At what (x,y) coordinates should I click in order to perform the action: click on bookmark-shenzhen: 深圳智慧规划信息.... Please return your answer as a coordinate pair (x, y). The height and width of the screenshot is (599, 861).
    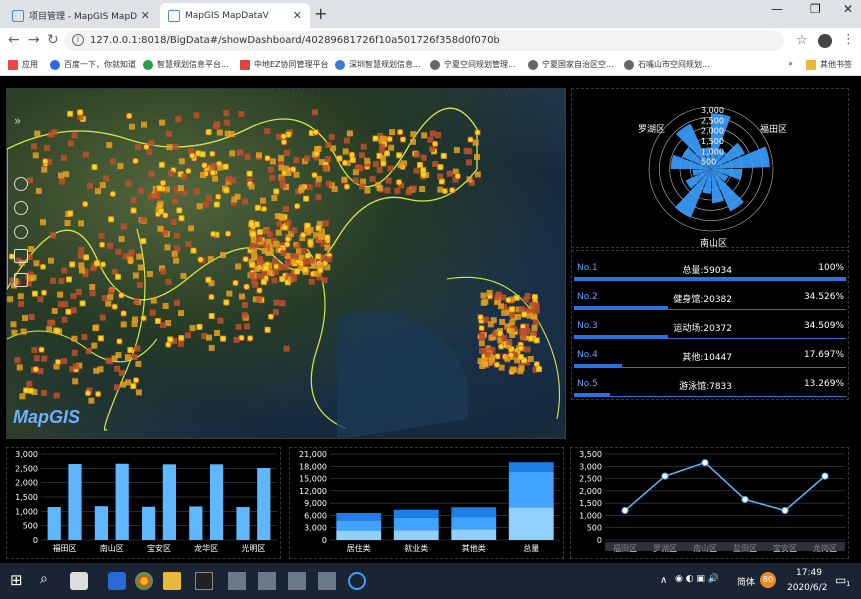
    Looking at the image, I should click on (378, 64).